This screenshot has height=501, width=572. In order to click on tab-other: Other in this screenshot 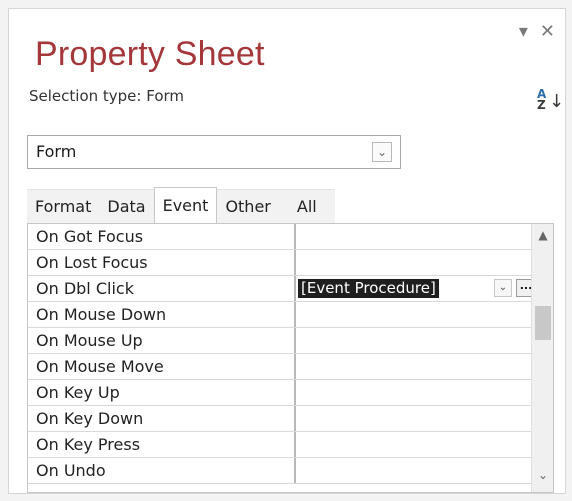, I will do `click(248, 206)`.